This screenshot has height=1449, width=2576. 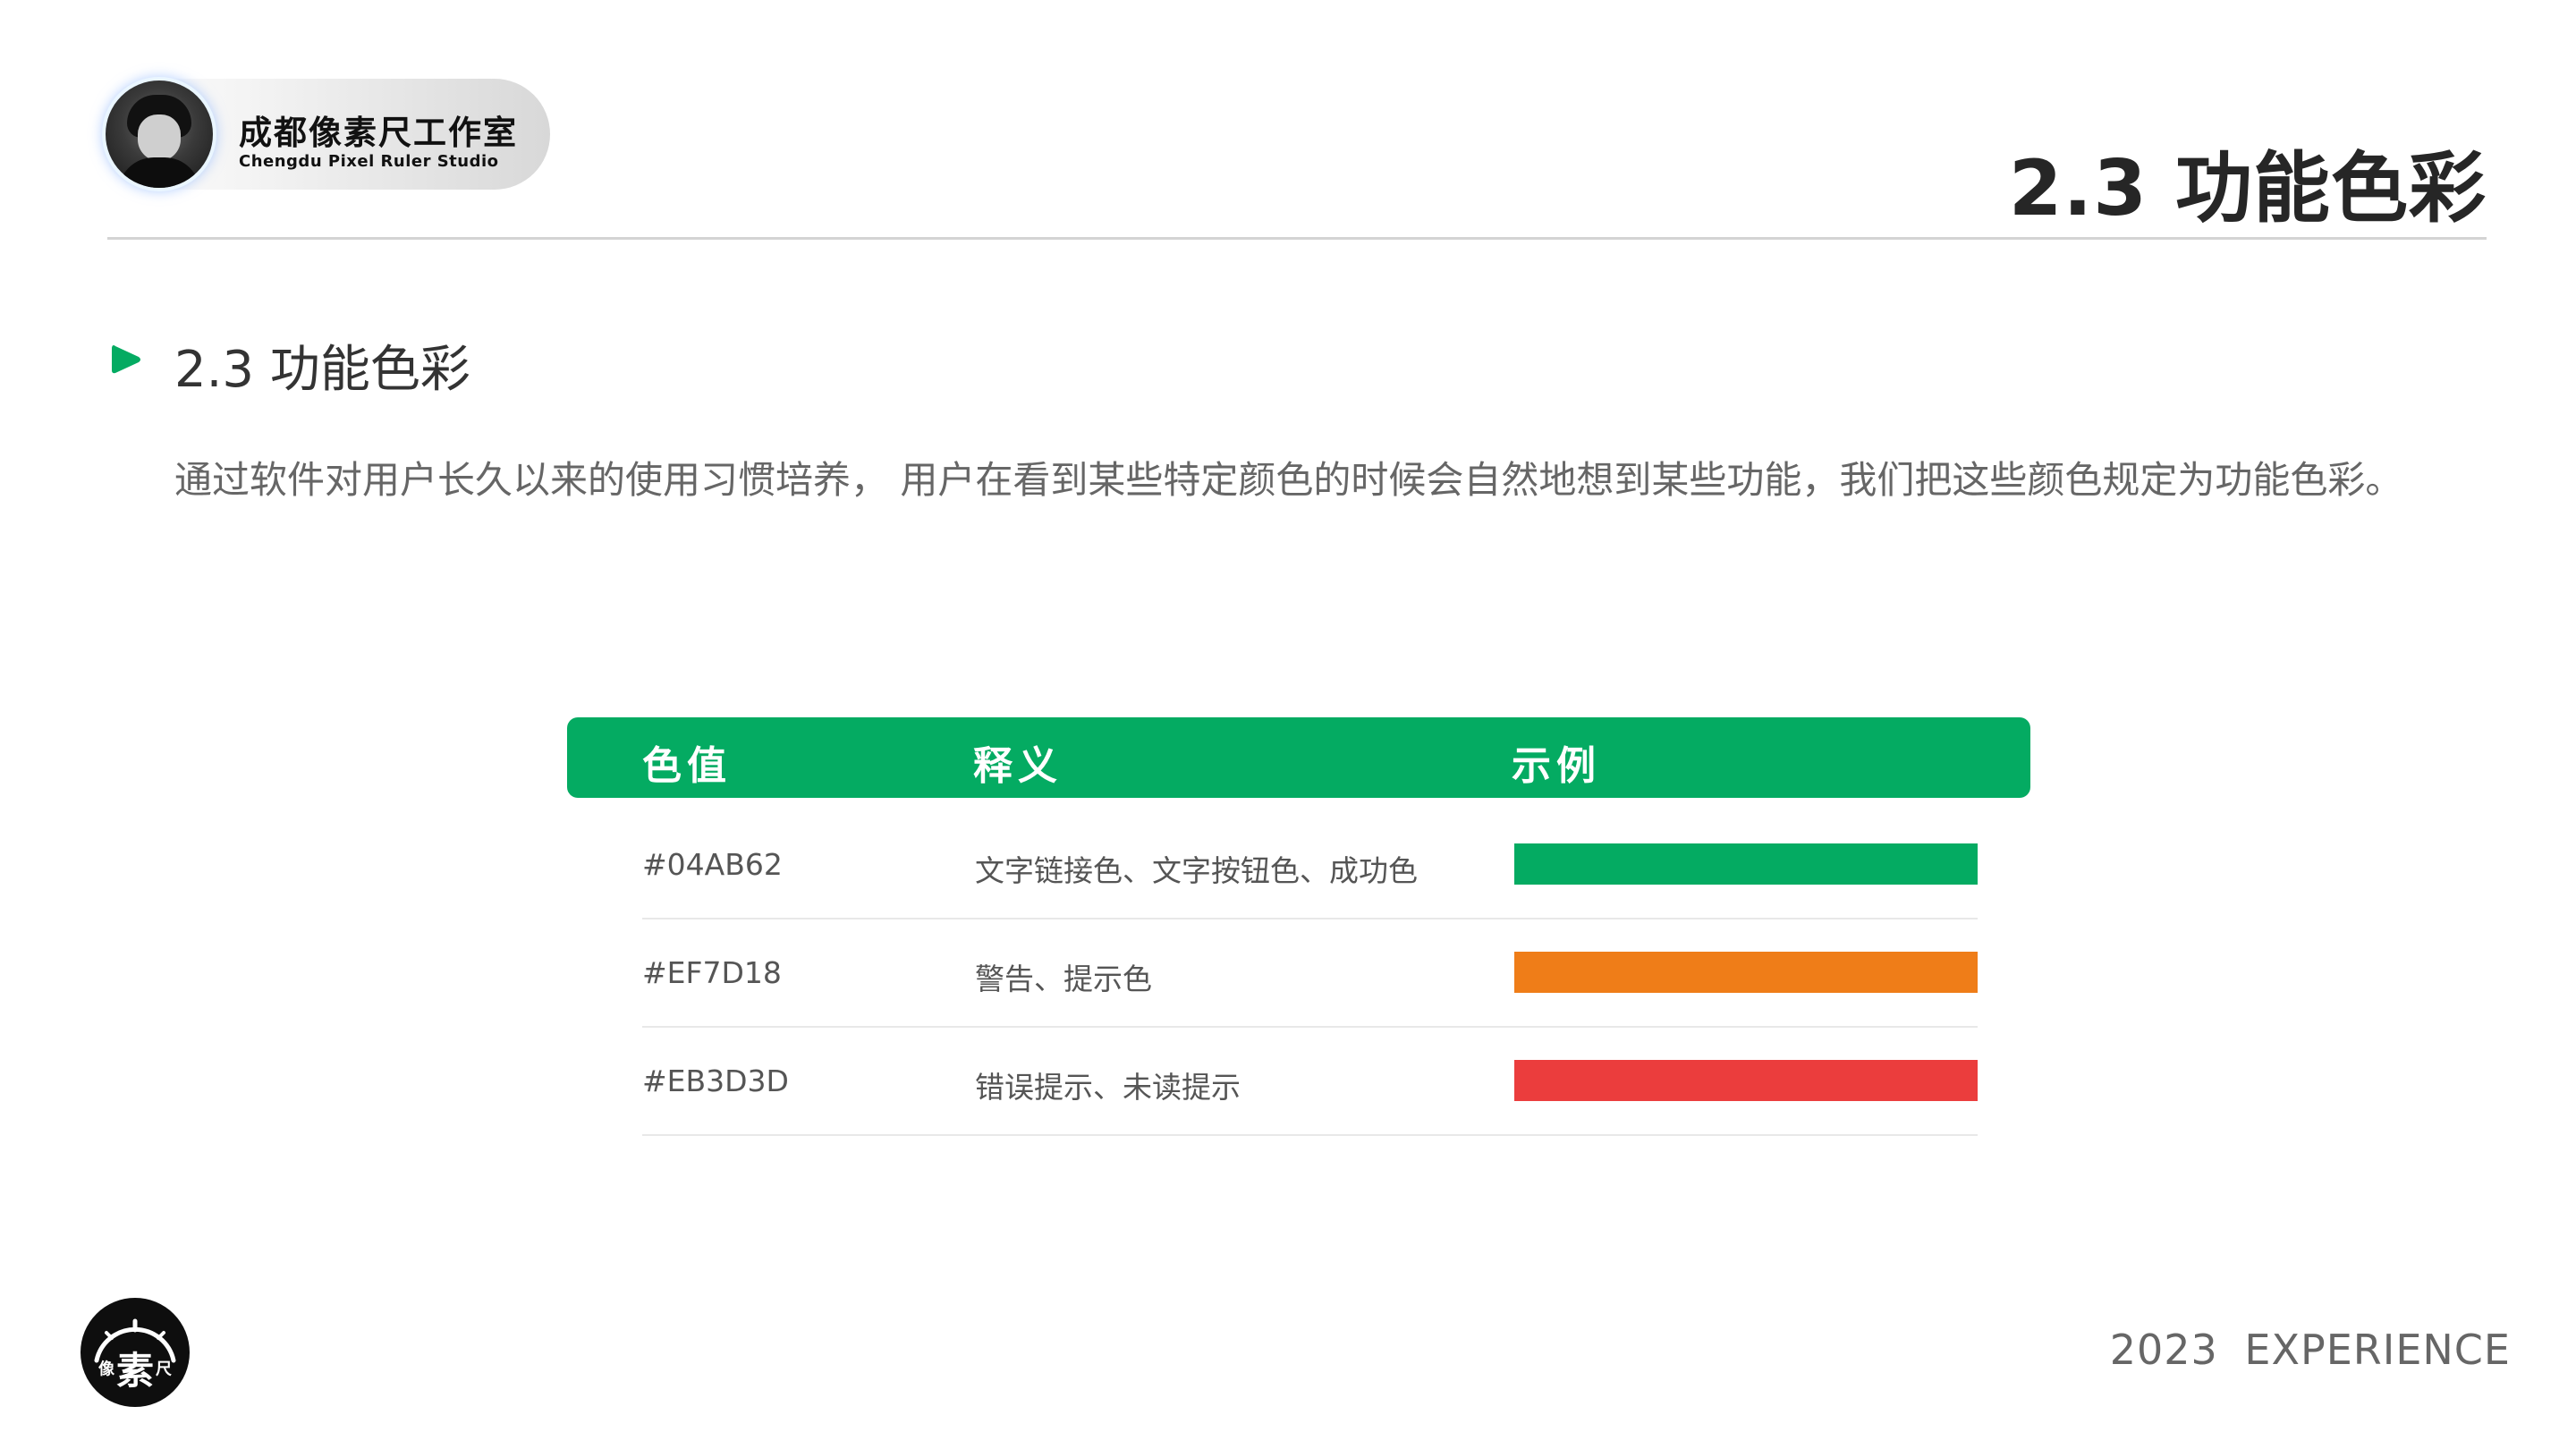 What do you see at coordinates (1310, 1082) in the screenshot?
I see `table-row: #EB3D3D 错误提示、未读提示` at bounding box center [1310, 1082].